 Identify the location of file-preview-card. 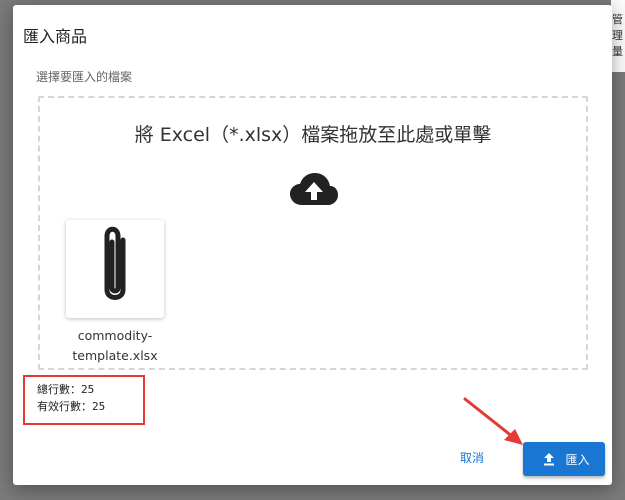
(115, 269).